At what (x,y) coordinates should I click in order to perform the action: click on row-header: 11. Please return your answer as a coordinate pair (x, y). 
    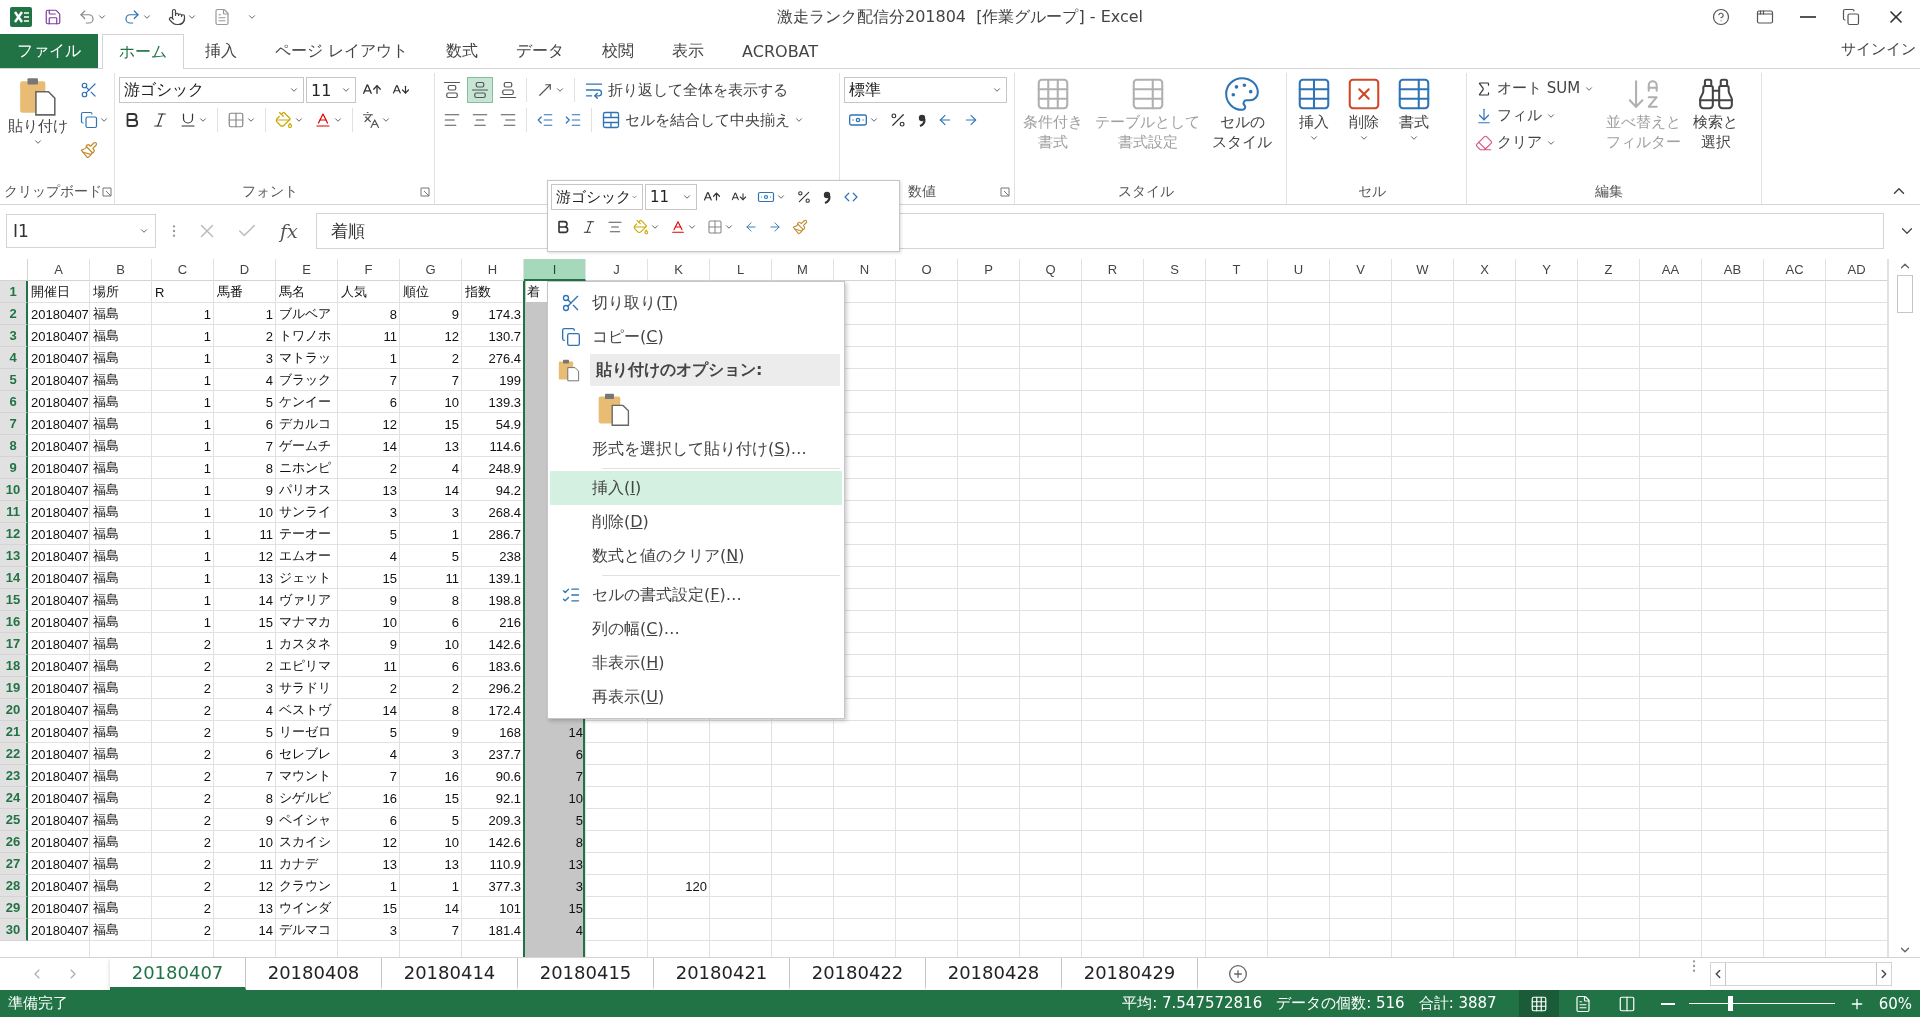
    Looking at the image, I should click on (14, 512).